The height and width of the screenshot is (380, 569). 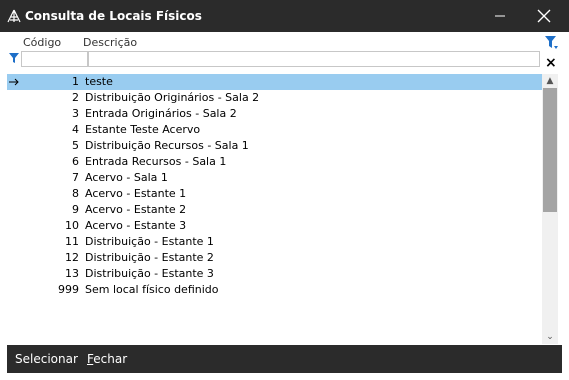 I want to click on descricao-cell: Distribuição Originários - Sala 2, so click(x=172, y=97).